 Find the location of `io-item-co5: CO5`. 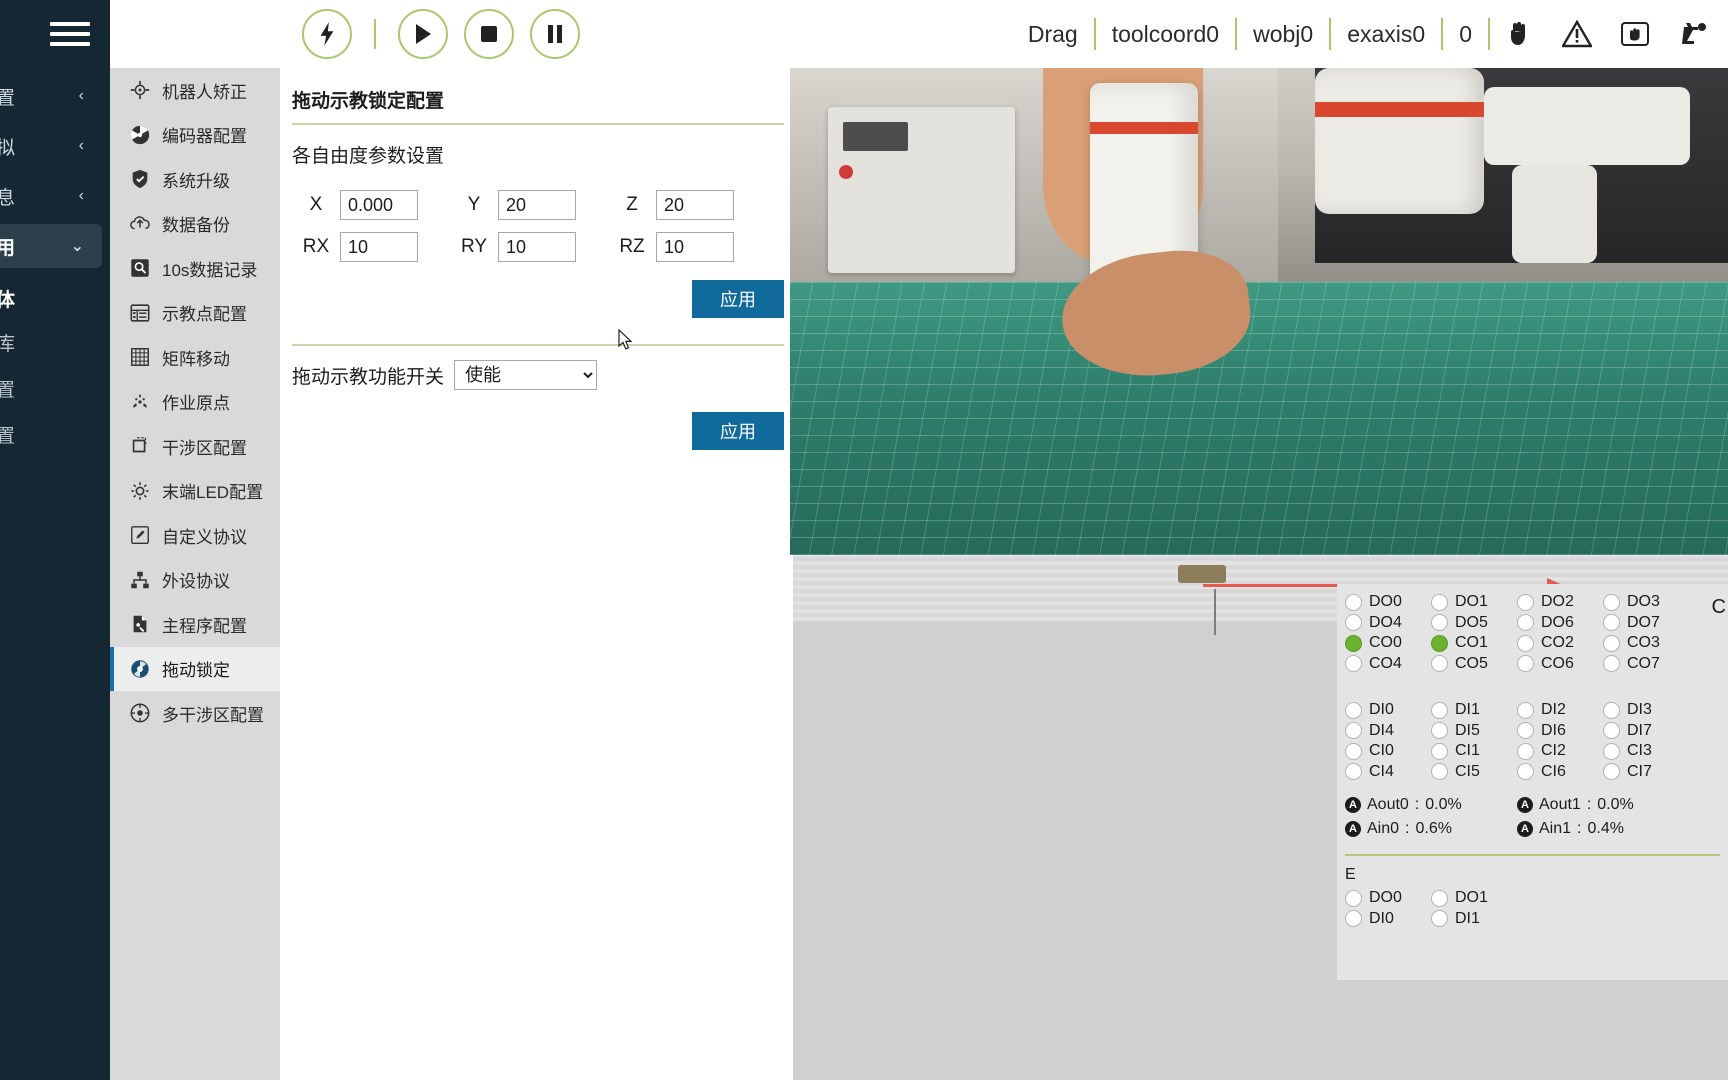

io-item-co5: CO5 is located at coordinates (1474, 664).